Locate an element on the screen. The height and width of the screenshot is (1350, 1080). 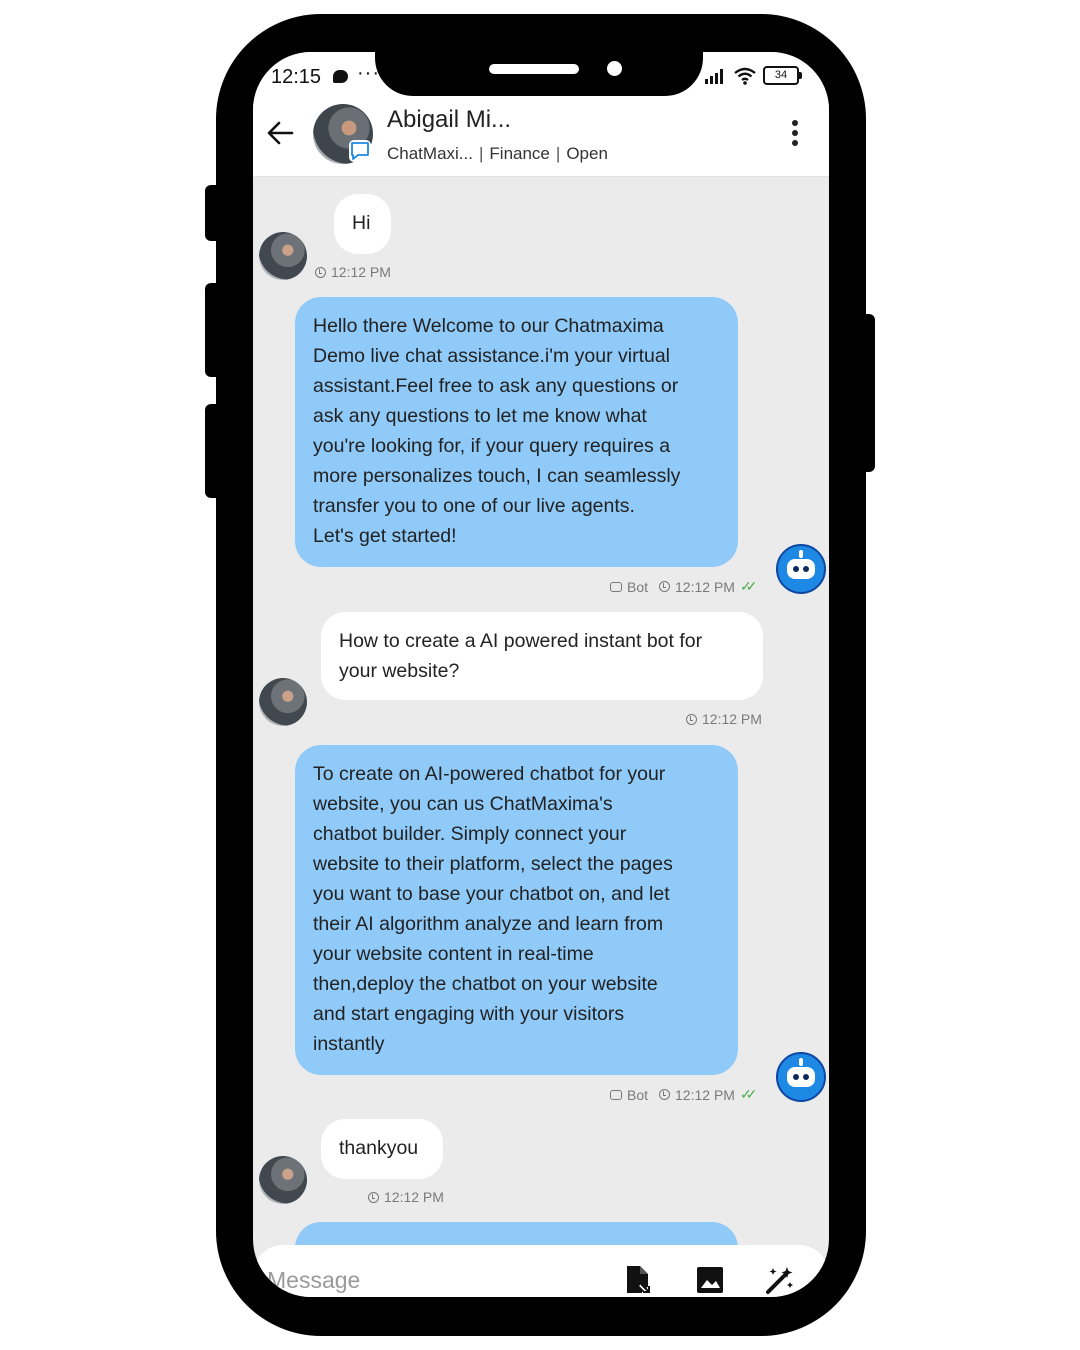
image-icon is located at coordinates (710, 1280).